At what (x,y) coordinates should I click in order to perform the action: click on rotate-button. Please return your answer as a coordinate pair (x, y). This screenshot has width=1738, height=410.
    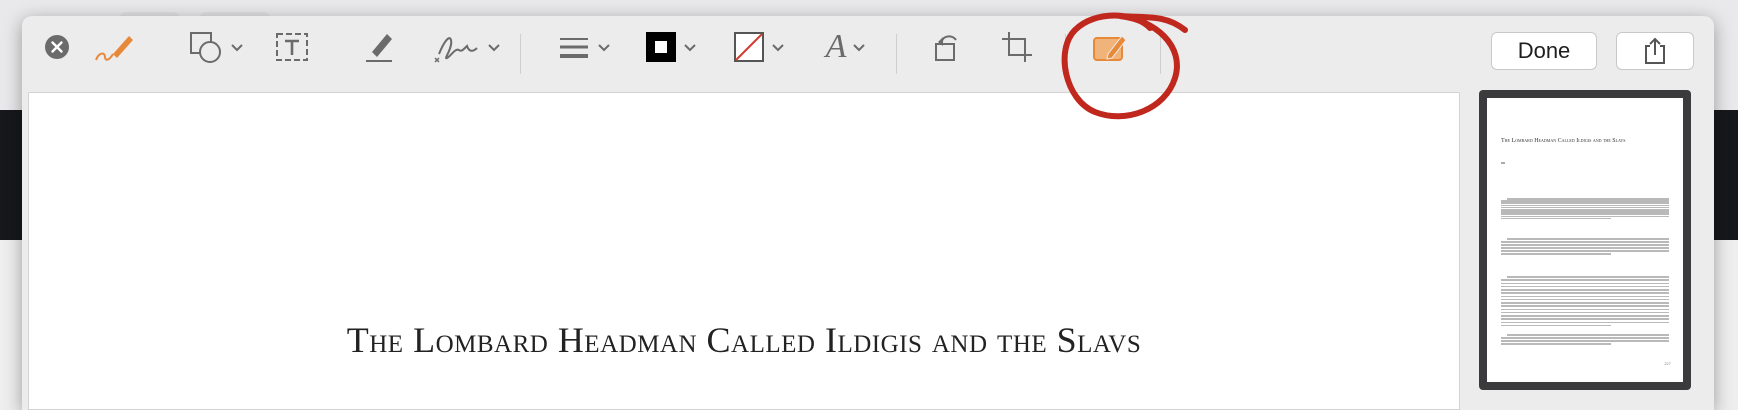
    Looking at the image, I should click on (946, 47).